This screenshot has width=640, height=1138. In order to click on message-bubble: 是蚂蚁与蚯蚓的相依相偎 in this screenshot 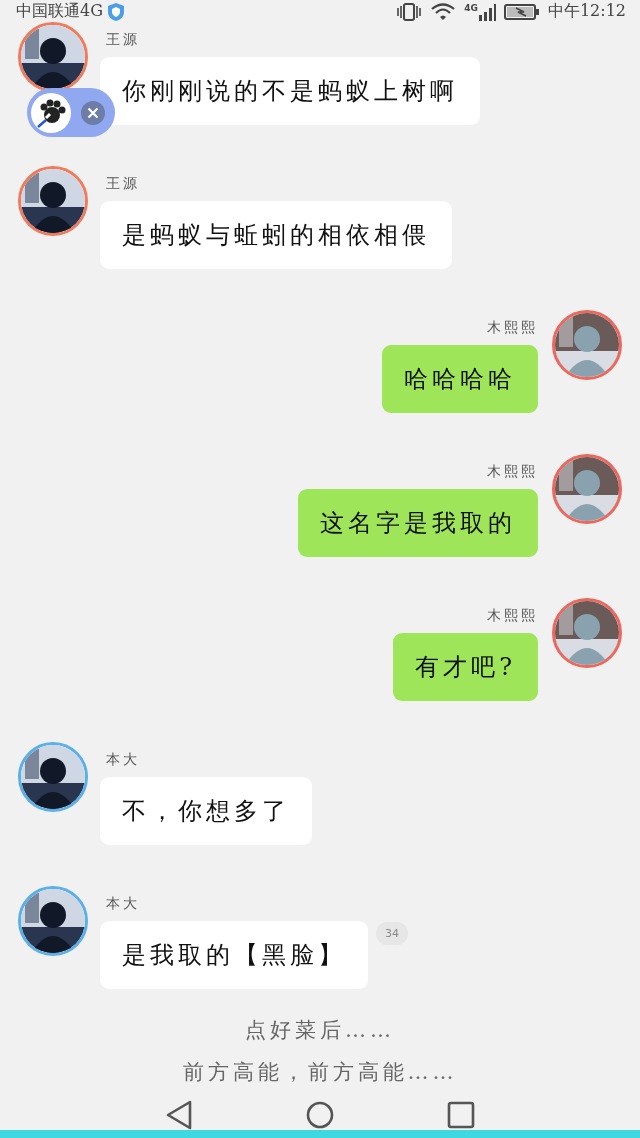, I will do `click(276, 235)`.